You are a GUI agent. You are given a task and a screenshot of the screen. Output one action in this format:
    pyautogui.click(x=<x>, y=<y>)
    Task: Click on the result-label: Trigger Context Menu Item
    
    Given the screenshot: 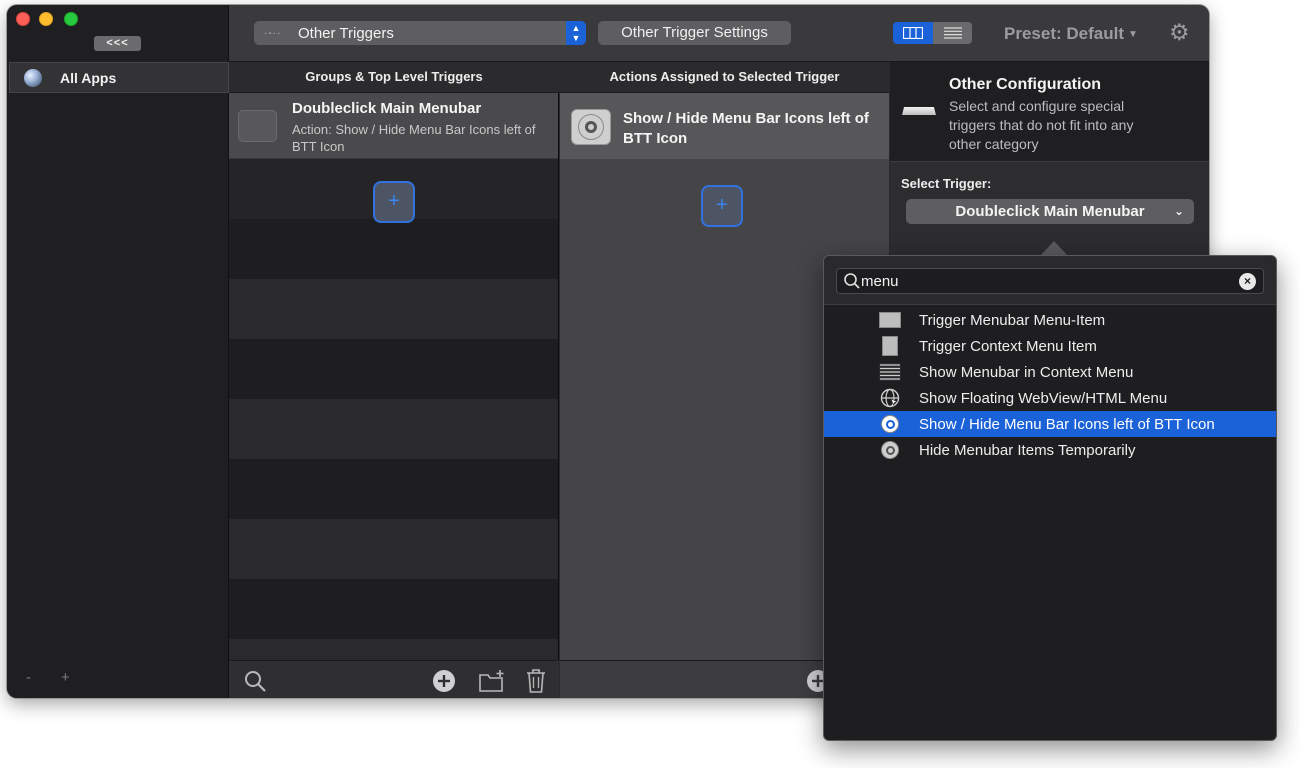 What is the action you would take?
    pyautogui.click(x=1008, y=346)
    